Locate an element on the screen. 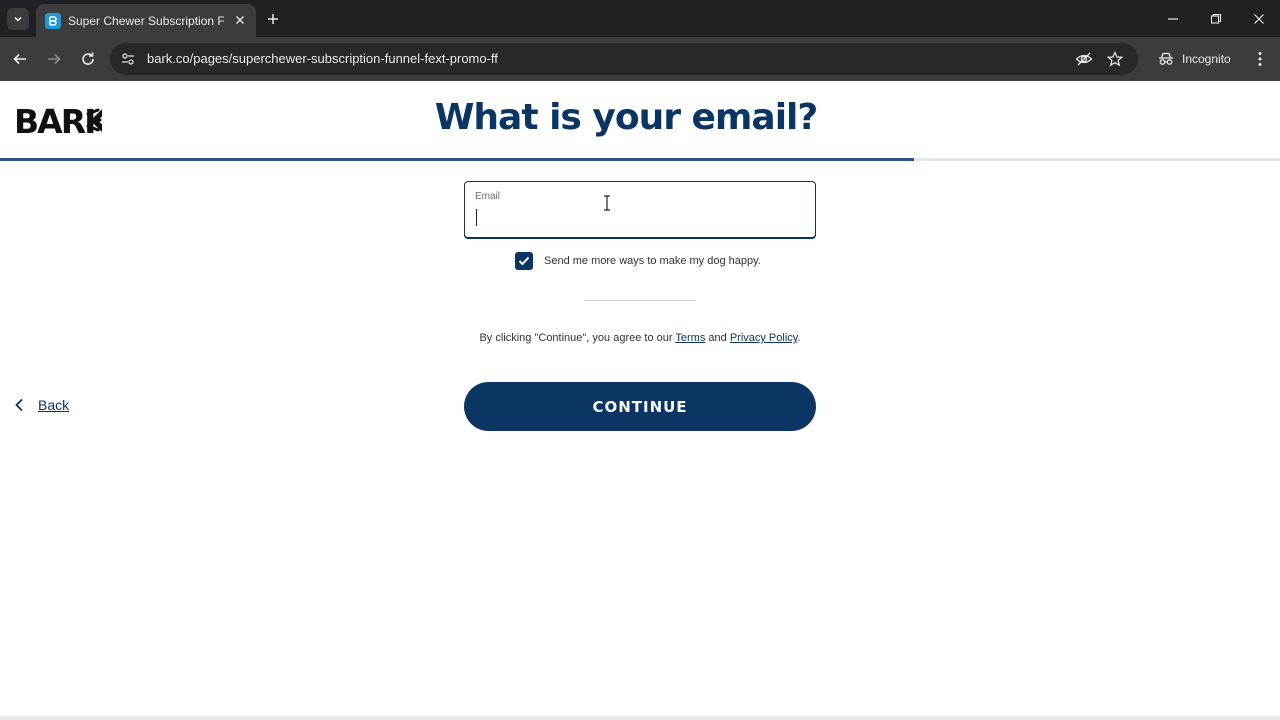  bark-favicon-icon is located at coordinates (53, 20).